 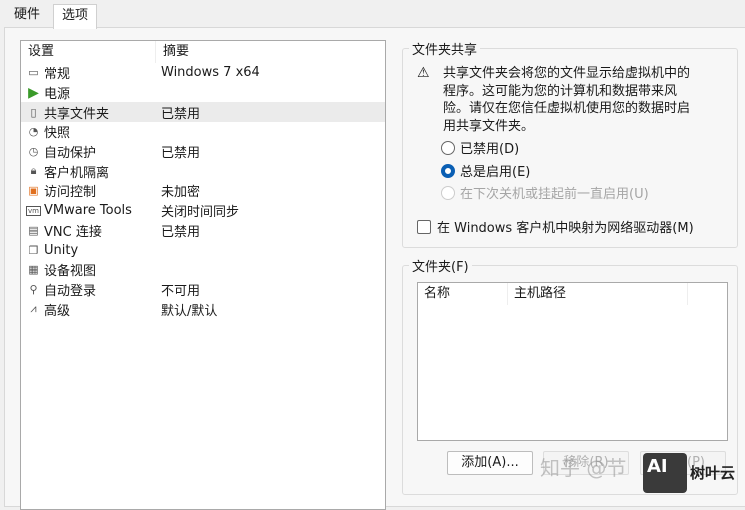 What do you see at coordinates (495, 172) in the screenshot?
I see `radio-label: 总是启用(E)` at bounding box center [495, 172].